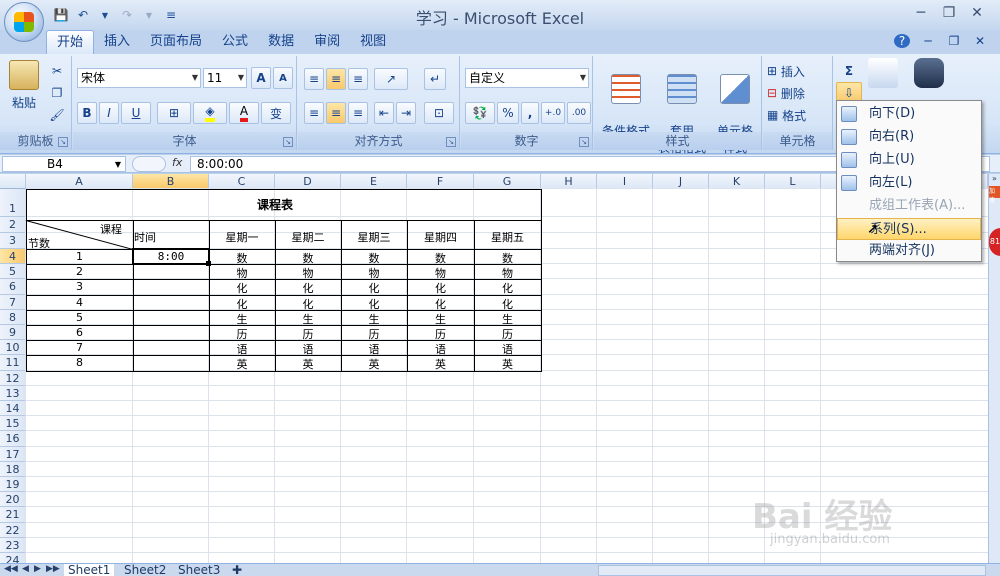  Describe the element at coordinates (13, 454) in the screenshot. I see `row-header: 17` at that location.